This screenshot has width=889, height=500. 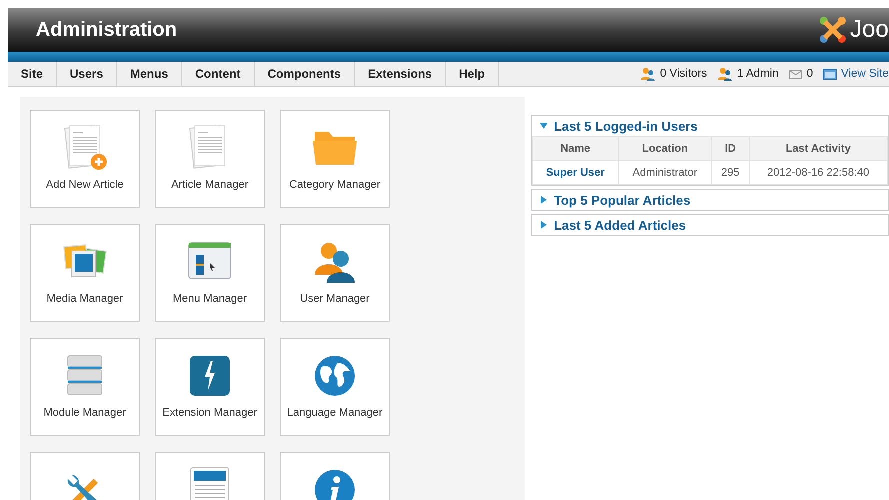 I want to click on column-header: Last Activity, so click(x=818, y=148).